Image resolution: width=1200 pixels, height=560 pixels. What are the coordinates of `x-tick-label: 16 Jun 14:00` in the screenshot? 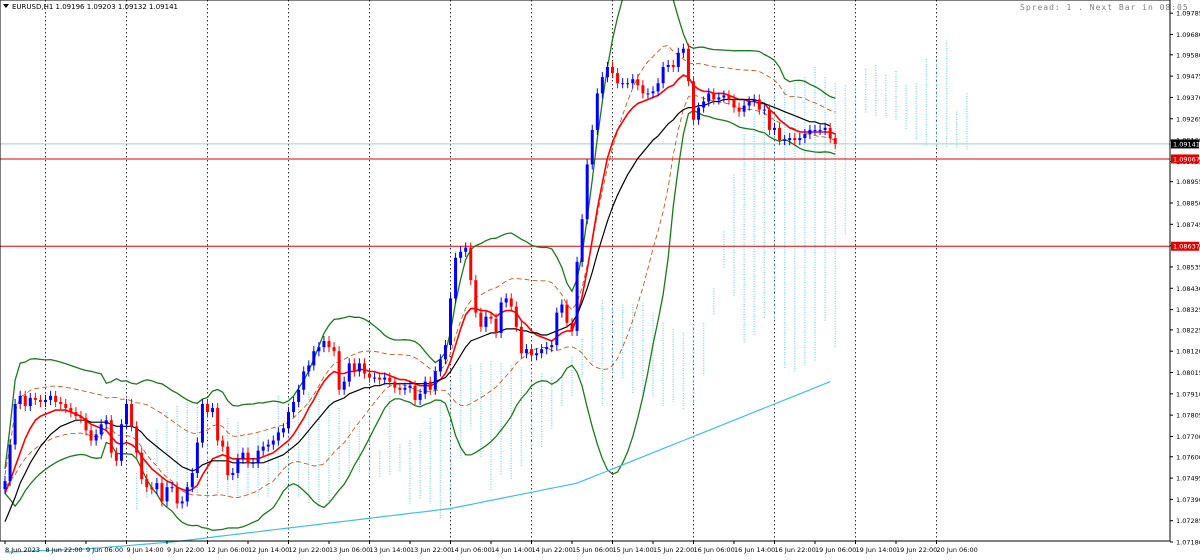 It's located at (754, 550).